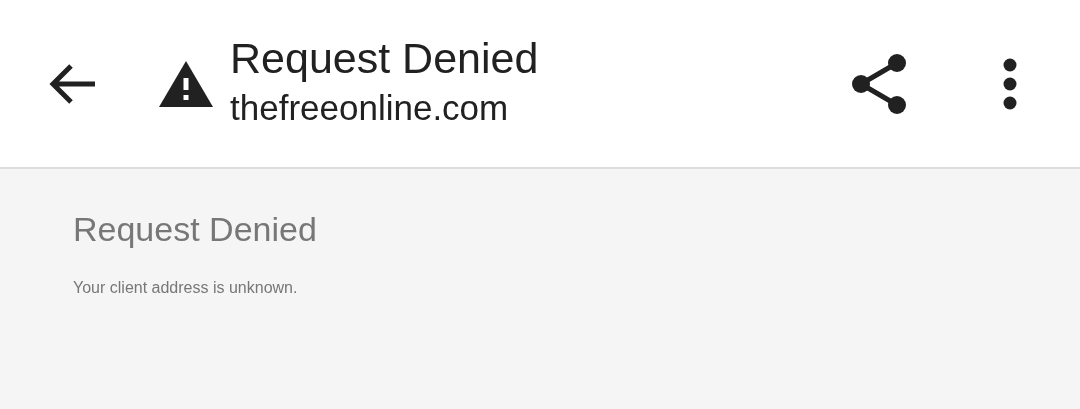  I want to click on more-options-button, so click(1010, 83).